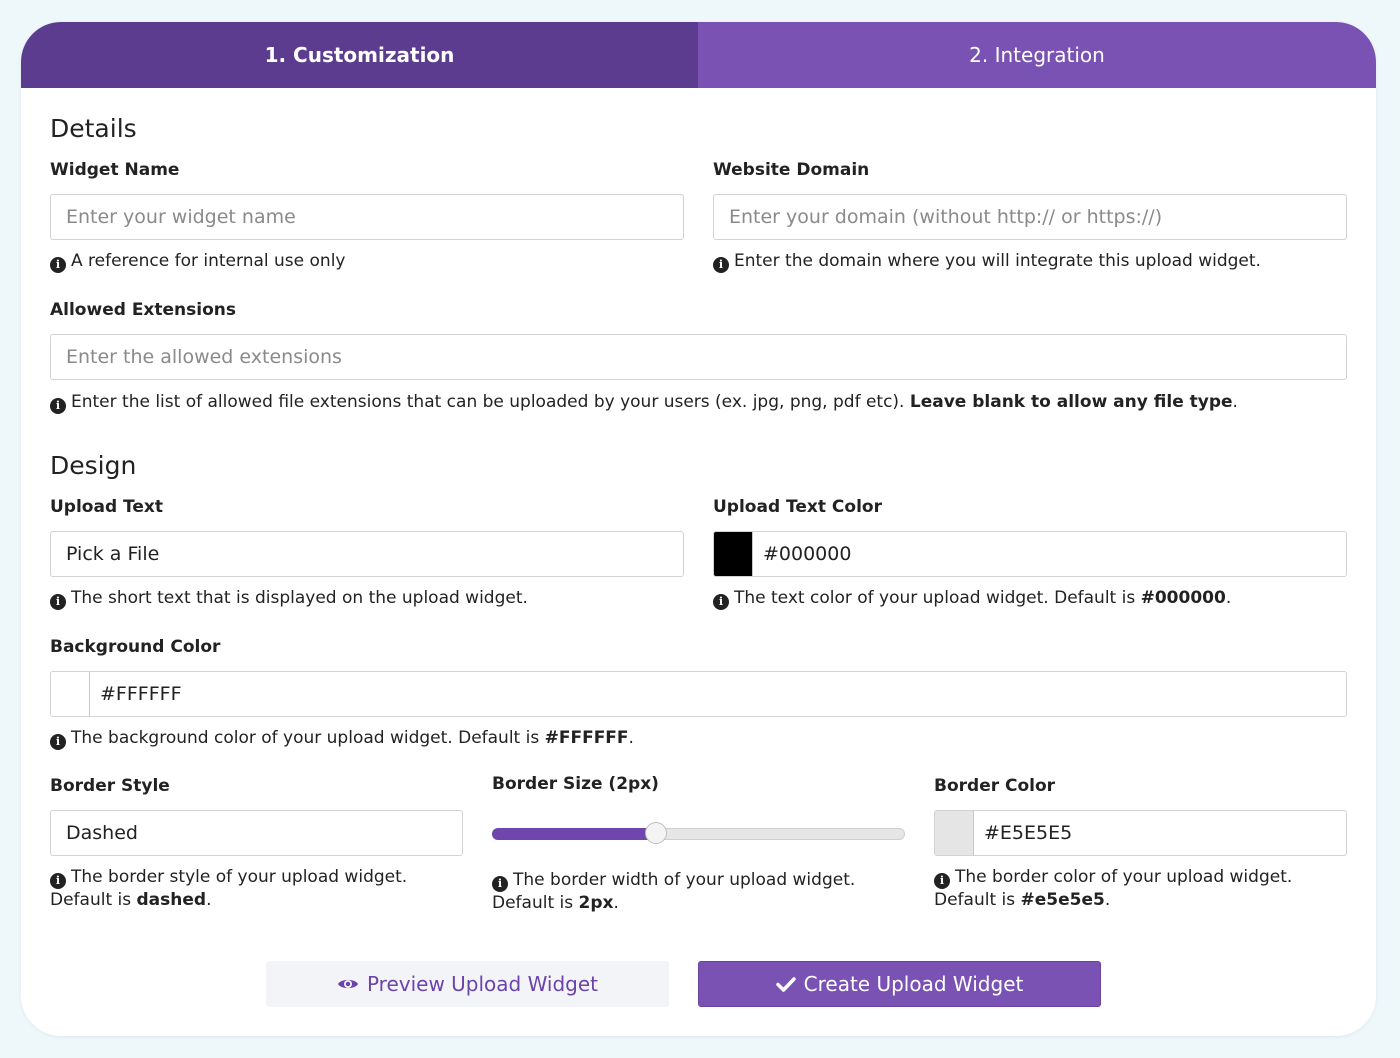 This screenshot has width=1400, height=1058. Describe the element at coordinates (143, 310) in the screenshot. I see `allowed-extensions-label: Allowed Extensions` at that location.